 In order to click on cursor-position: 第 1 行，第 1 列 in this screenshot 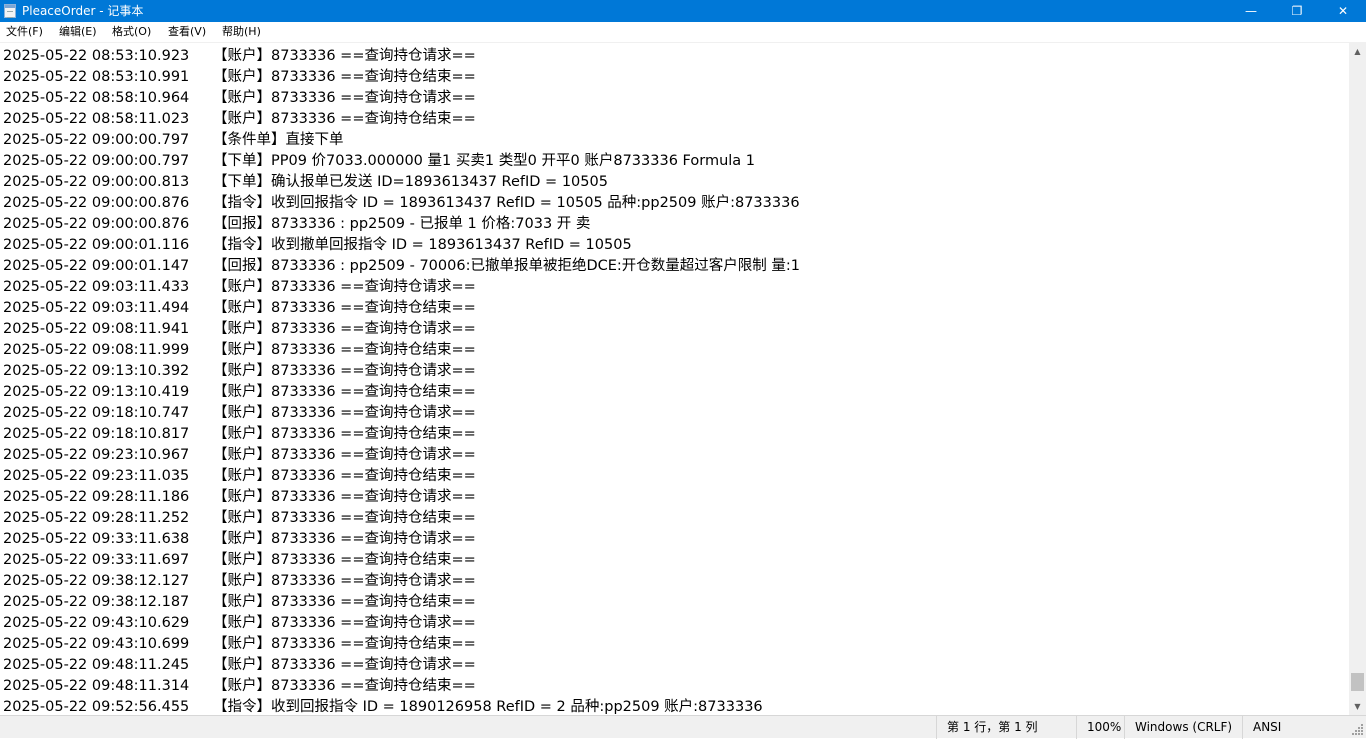, I will do `click(1006, 727)`.